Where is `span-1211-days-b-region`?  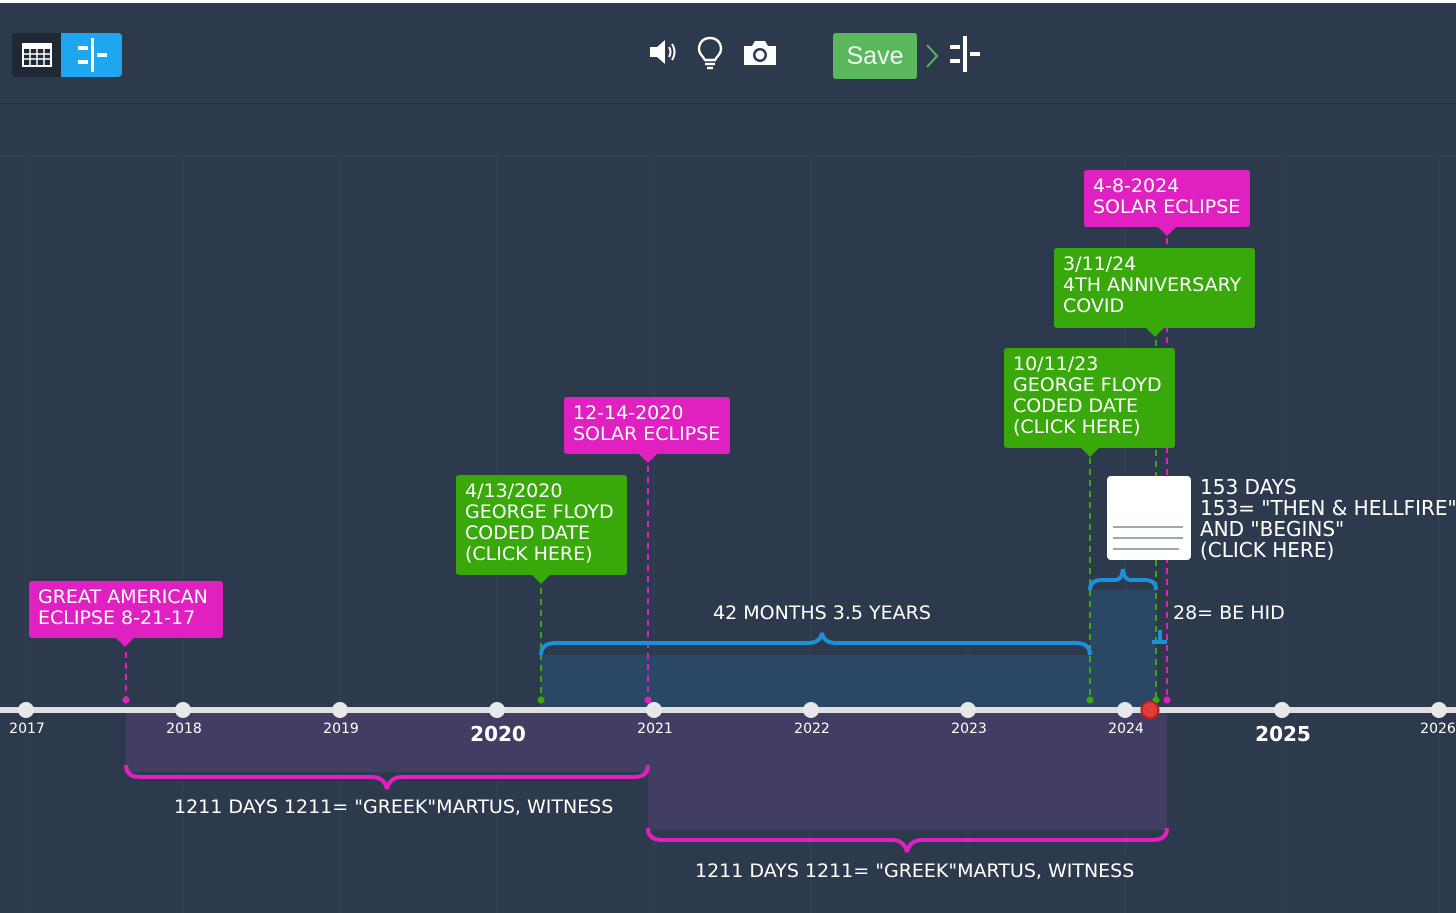
span-1211-days-b-region is located at coordinates (907, 771).